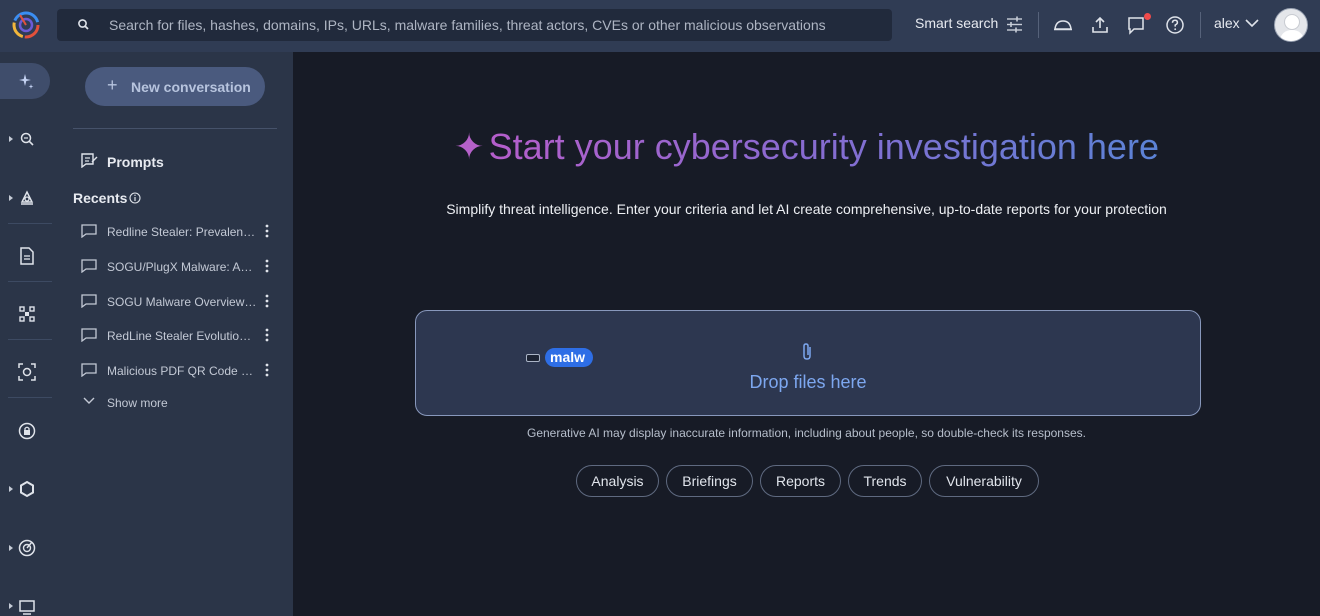 The width and height of the screenshot is (1320, 616). Describe the element at coordinates (1292, 27) in the screenshot. I see `user-silhouette-icon` at that location.